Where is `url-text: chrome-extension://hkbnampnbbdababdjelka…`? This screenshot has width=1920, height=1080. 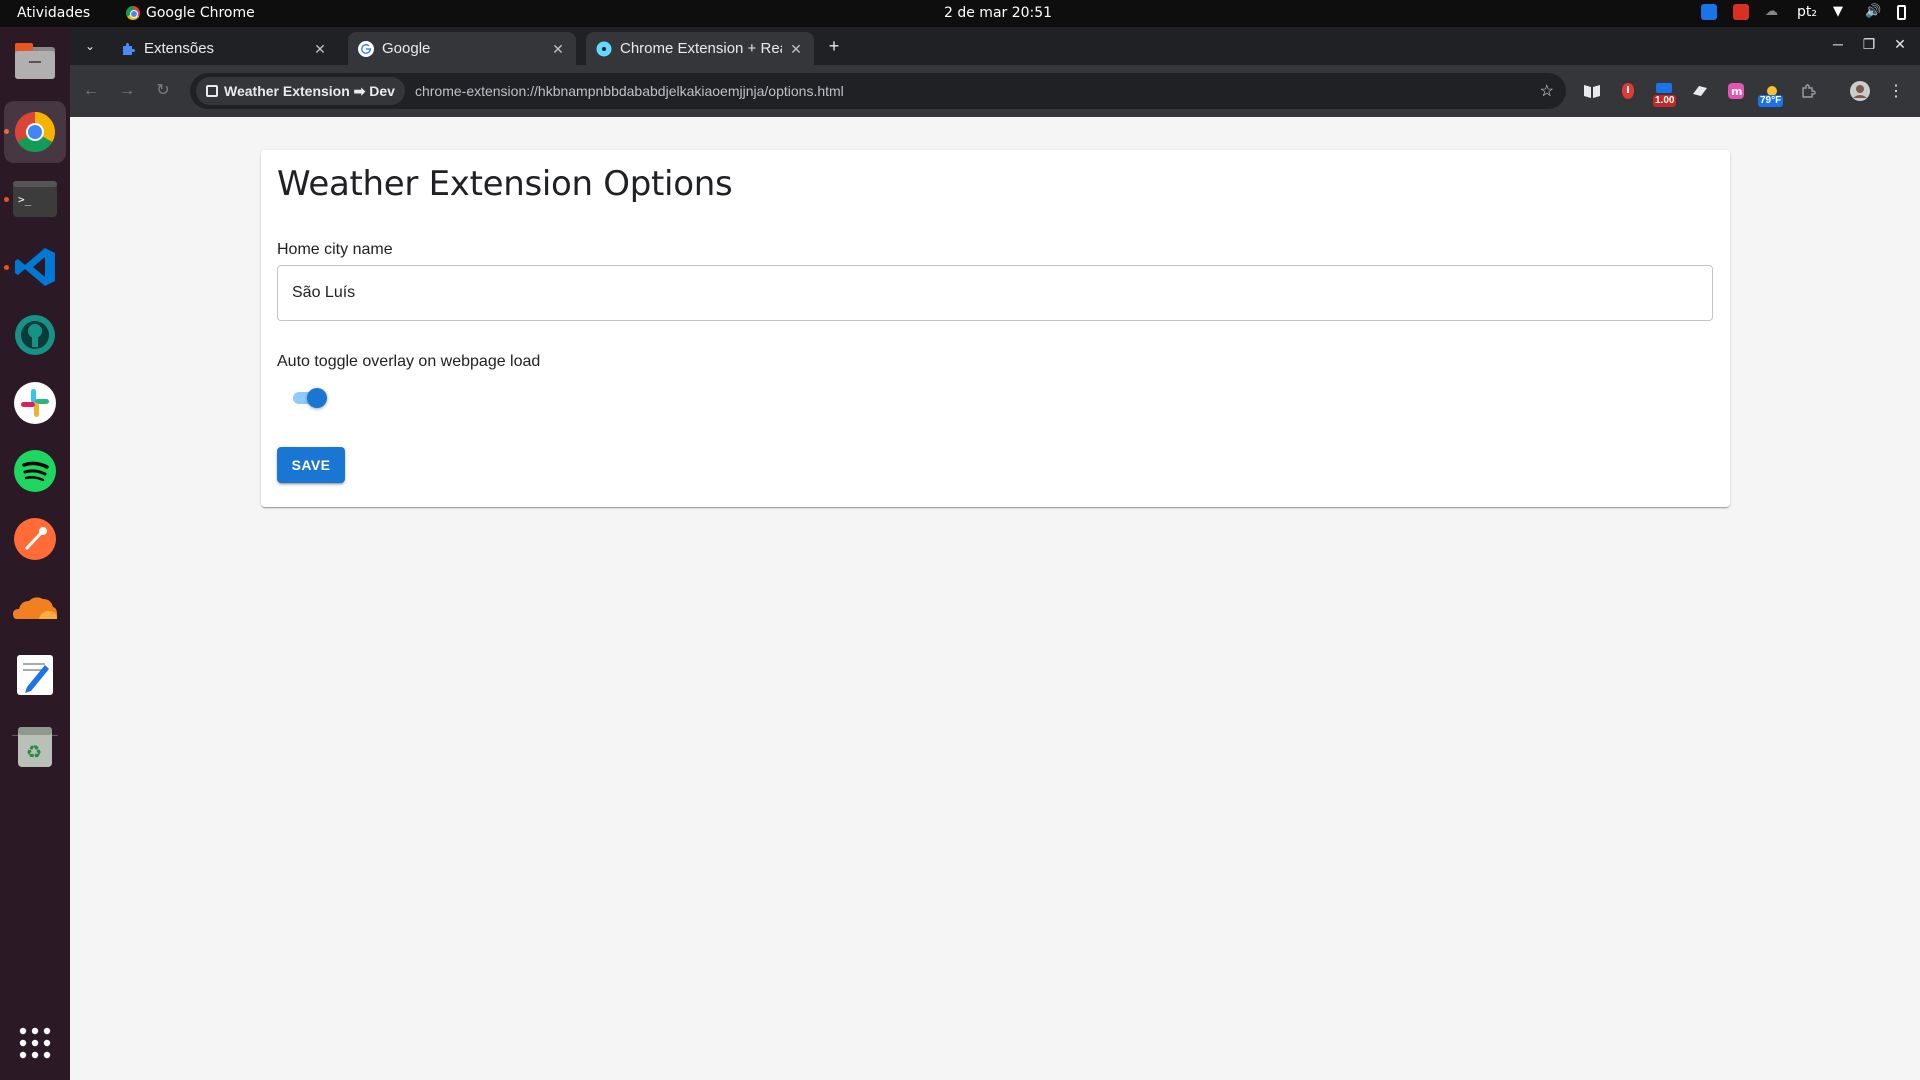
url-text: chrome-extension://hkbnampnbbdababdjelka… is located at coordinates (629, 91).